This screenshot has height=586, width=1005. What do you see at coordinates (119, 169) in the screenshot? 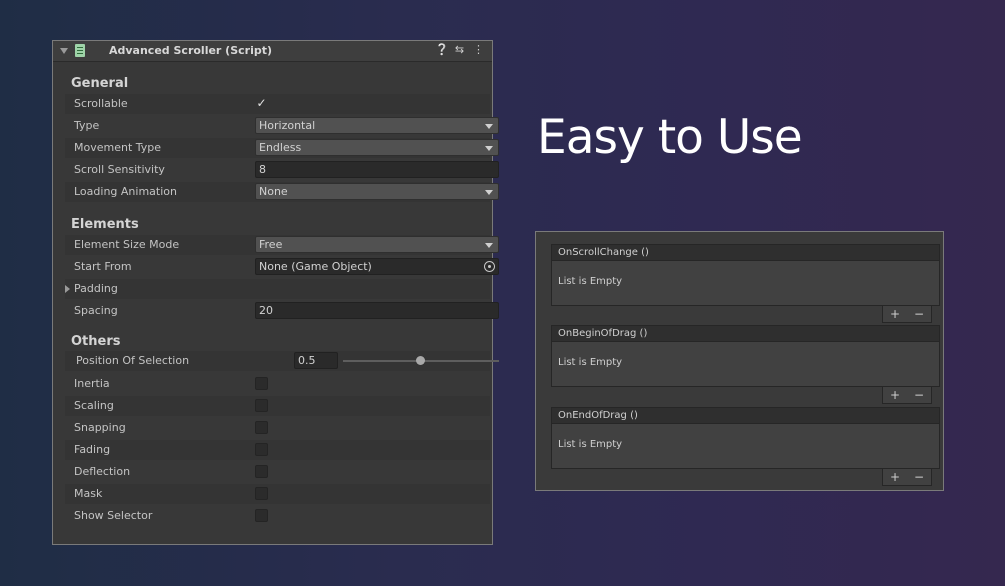
I see `scroll-sensitivity-label: Scroll Sensitivity` at bounding box center [119, 169].